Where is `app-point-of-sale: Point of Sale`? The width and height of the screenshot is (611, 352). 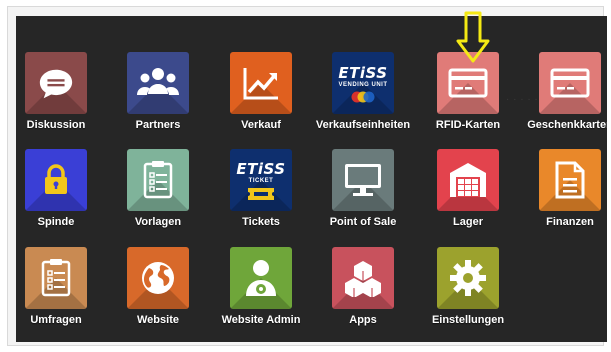 app-point-of-sale: Point of Sale is located at coordinates (363, 192).